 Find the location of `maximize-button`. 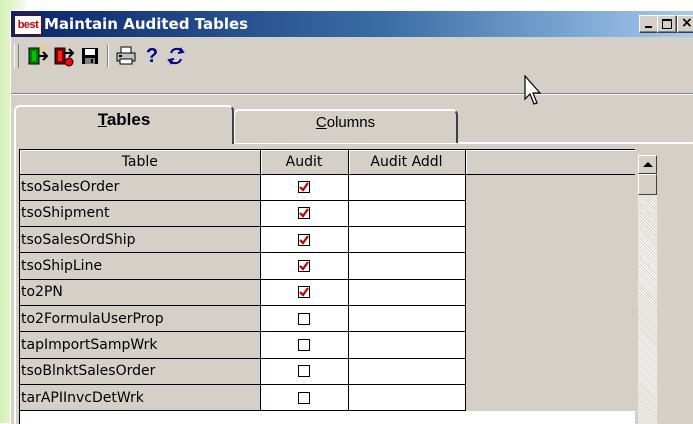

maximize-button is located at coordinates (667, 24).